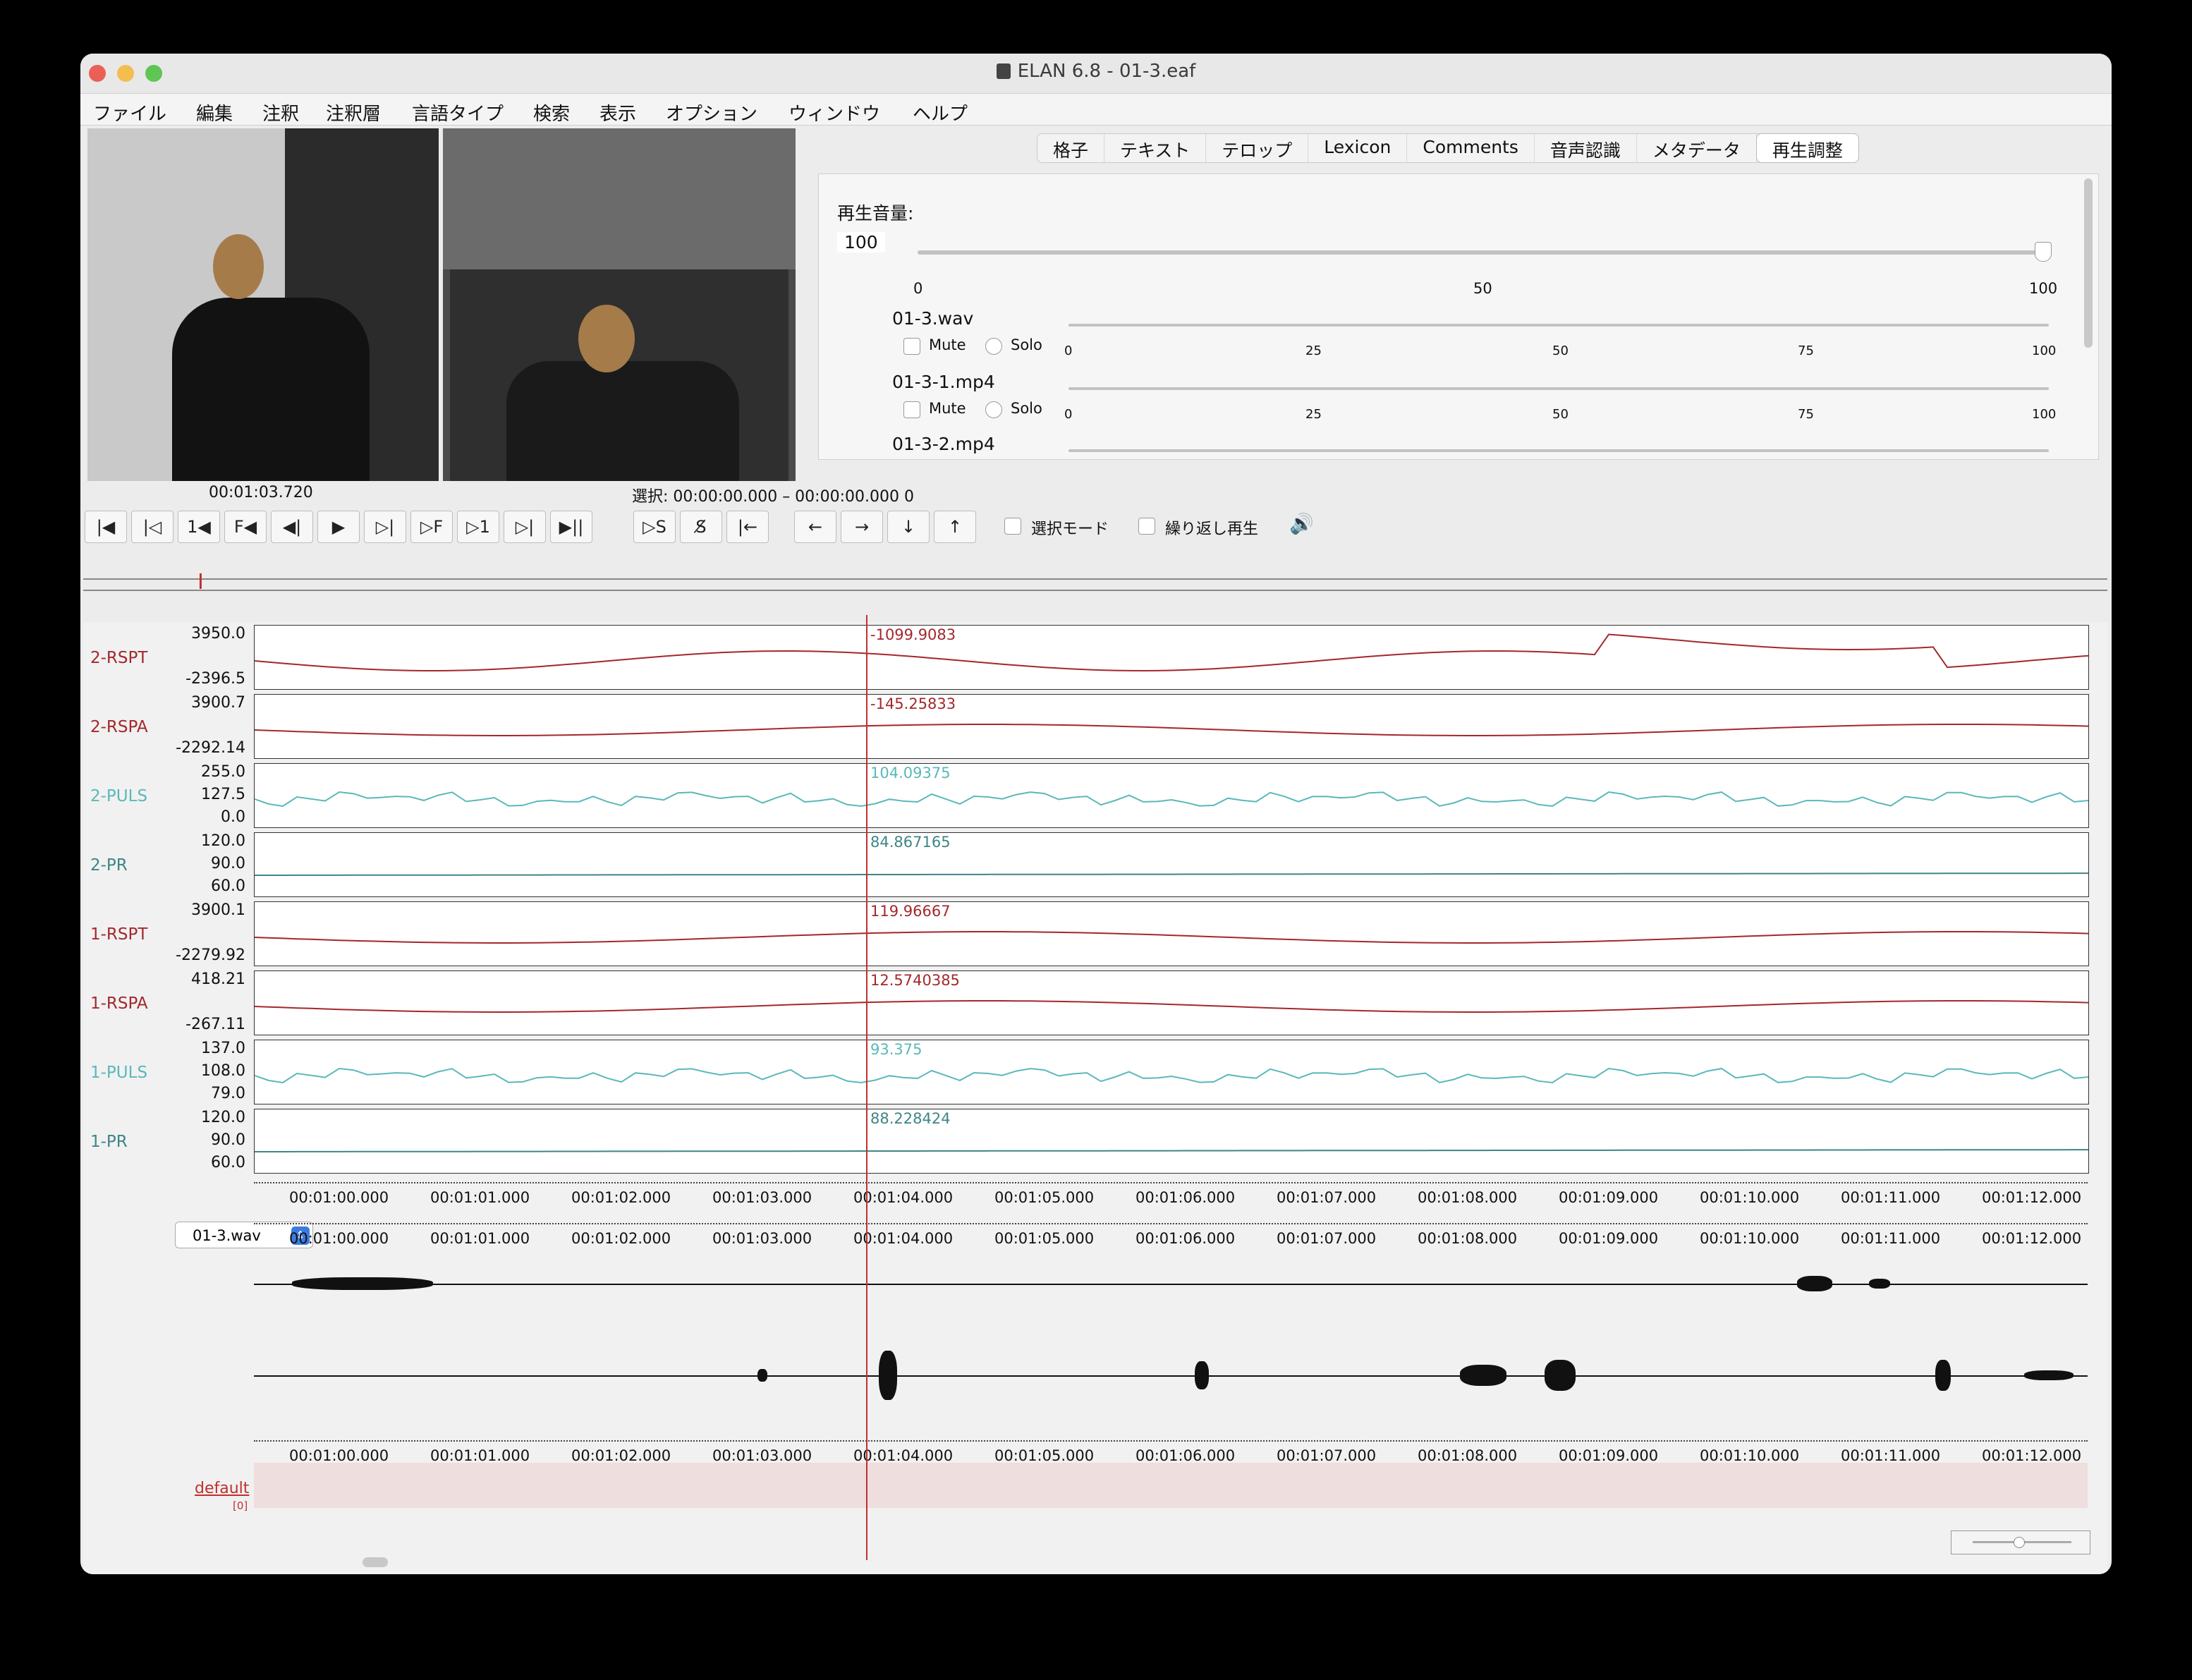 This screenshot has height=1680, width=2192. Describe the element at coordinates (2020, 1542) in the screenshot. I see `zoom-slider` at that location.